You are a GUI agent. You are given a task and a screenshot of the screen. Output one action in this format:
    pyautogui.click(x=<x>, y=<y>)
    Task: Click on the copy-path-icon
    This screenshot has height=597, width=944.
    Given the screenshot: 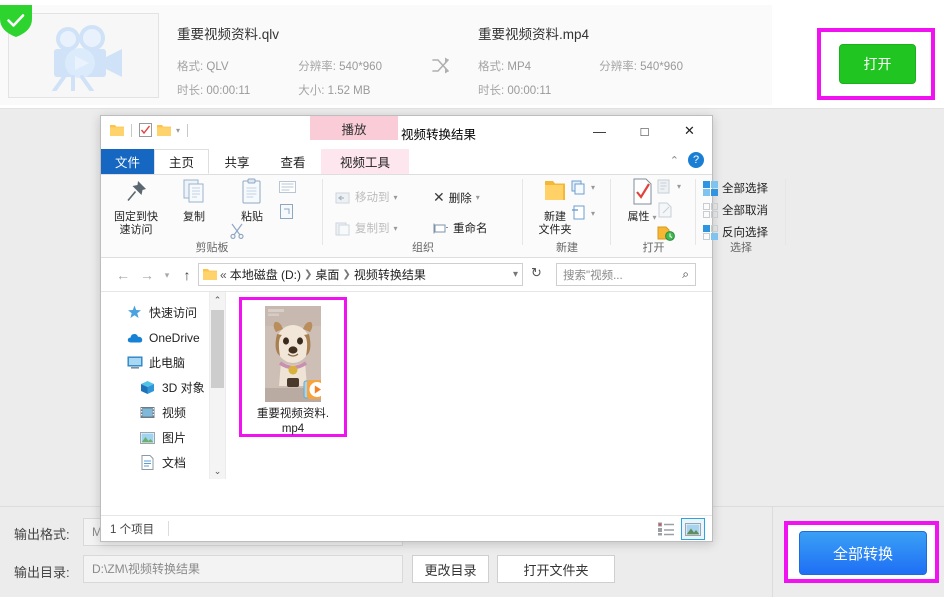 What is the action you would take?
    pyautogui.click(x=287, y=188)
    